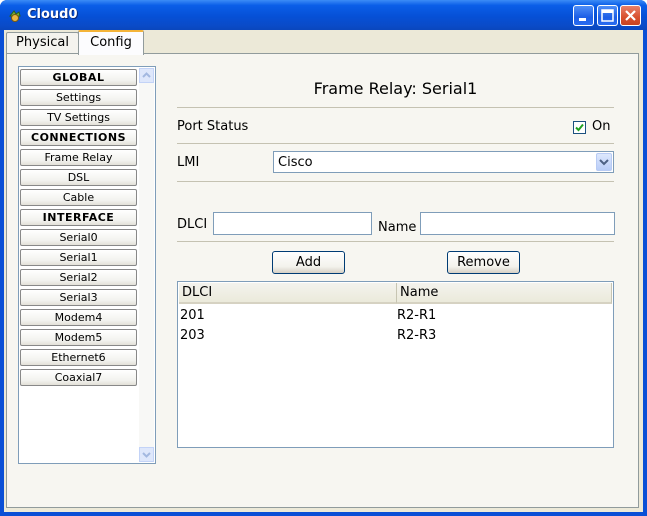 The width and height of the screenshot is (647, 516). Describe the element at coordinates (213, 126) in the screenshot. I see `port-status-label: Port Status` at that location.